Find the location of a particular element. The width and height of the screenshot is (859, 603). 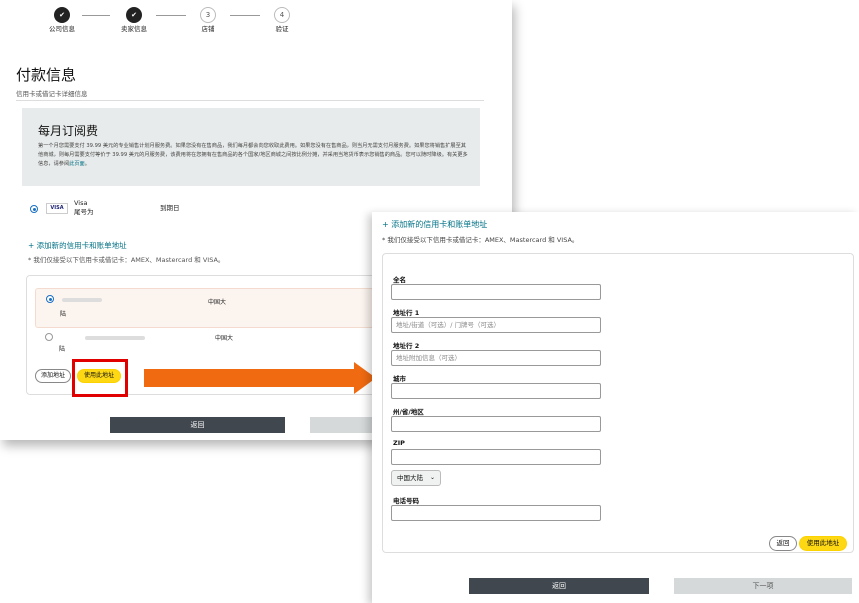

registration-stepper: ✔ 公司信息 ✔ 卖家信息 3 店铺 4 验证 is located at coordinates (170, 27).